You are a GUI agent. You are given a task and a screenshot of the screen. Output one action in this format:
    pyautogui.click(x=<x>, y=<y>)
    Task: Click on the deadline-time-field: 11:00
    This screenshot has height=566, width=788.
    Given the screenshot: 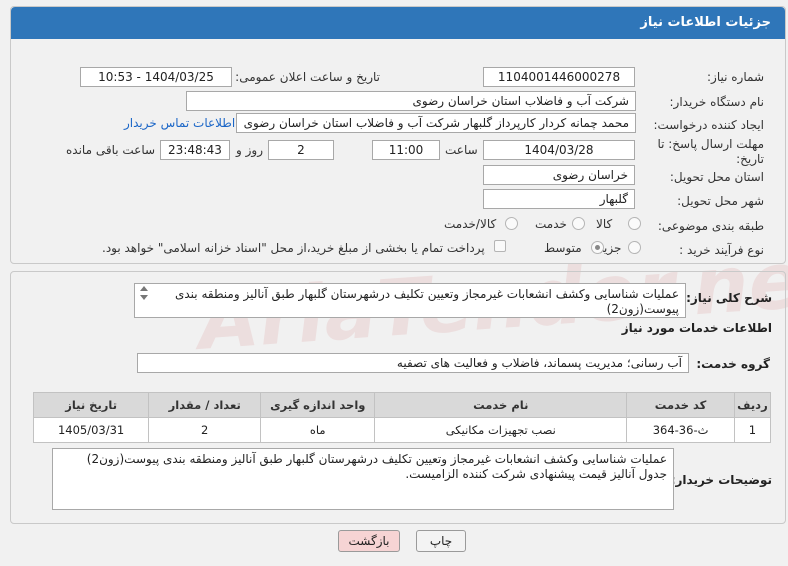 What is the action you would take?
    pyautogui.click(x=406, y=150)
    